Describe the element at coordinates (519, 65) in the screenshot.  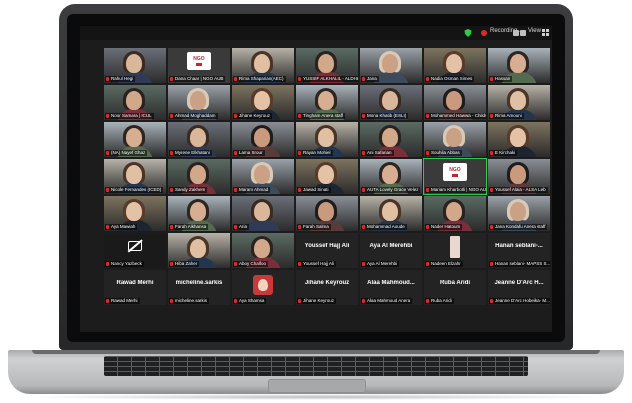
I see `participant-tile: Hassan` at that location.